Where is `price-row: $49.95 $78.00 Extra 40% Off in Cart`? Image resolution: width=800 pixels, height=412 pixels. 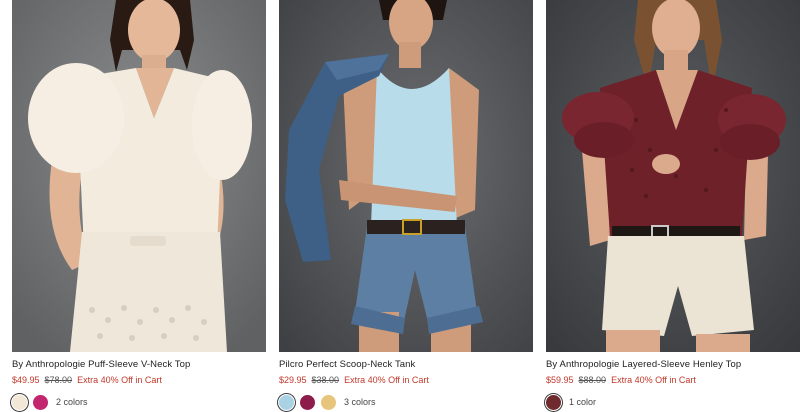 price-row: $49.95 $78.00 Extra 40% Off in Cart is located at coordinates (87, 380).